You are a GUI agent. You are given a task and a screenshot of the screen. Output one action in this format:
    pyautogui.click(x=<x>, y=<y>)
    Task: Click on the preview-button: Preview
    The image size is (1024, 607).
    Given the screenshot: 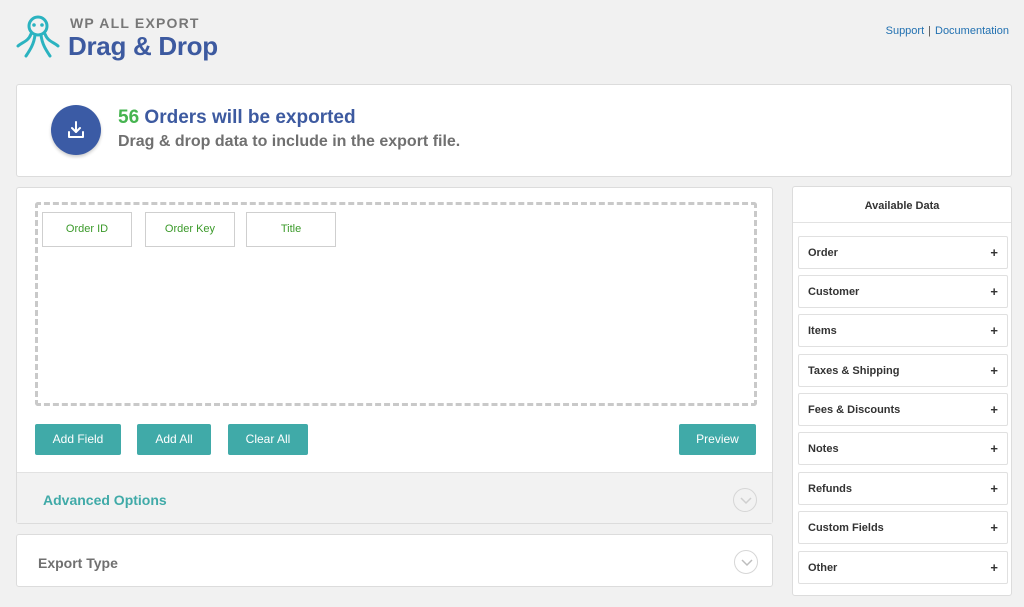 What is the action you would take?
    pyautogui.click(x=717, y=439)
    